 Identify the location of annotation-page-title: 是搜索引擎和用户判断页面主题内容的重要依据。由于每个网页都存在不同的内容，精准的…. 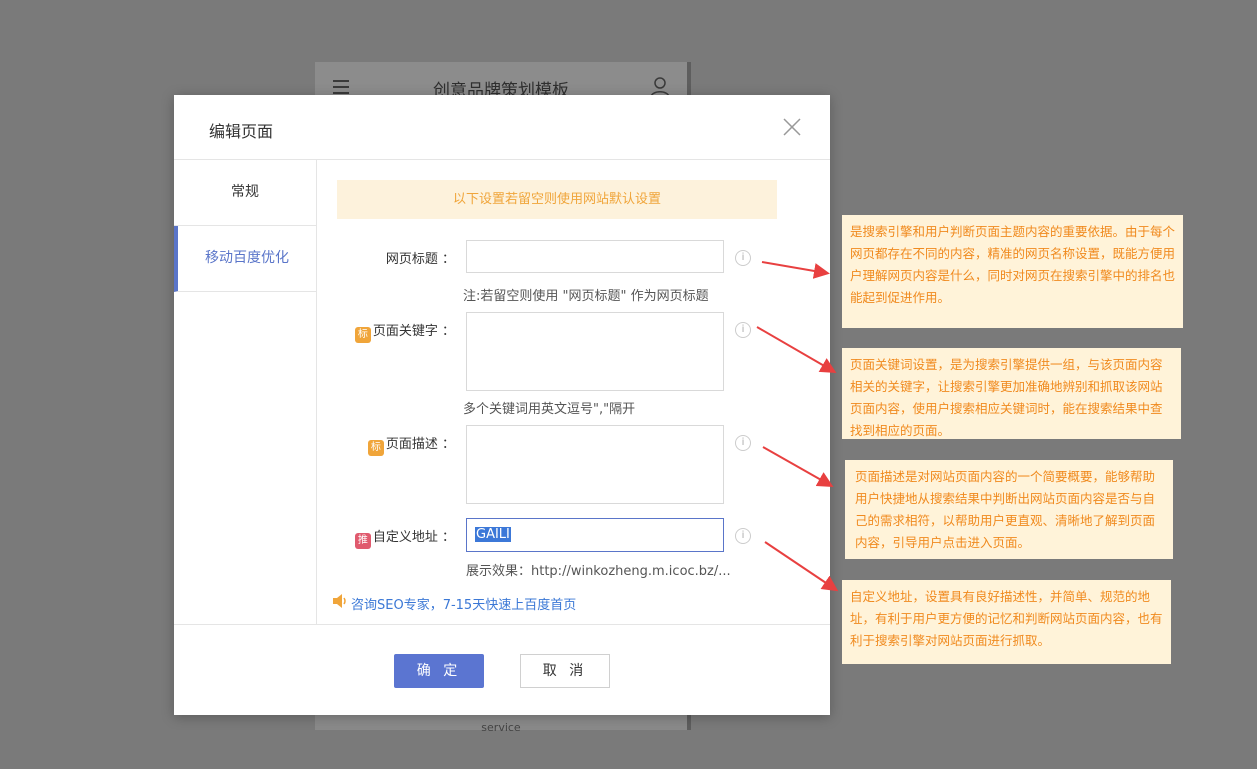
(1012, 271).